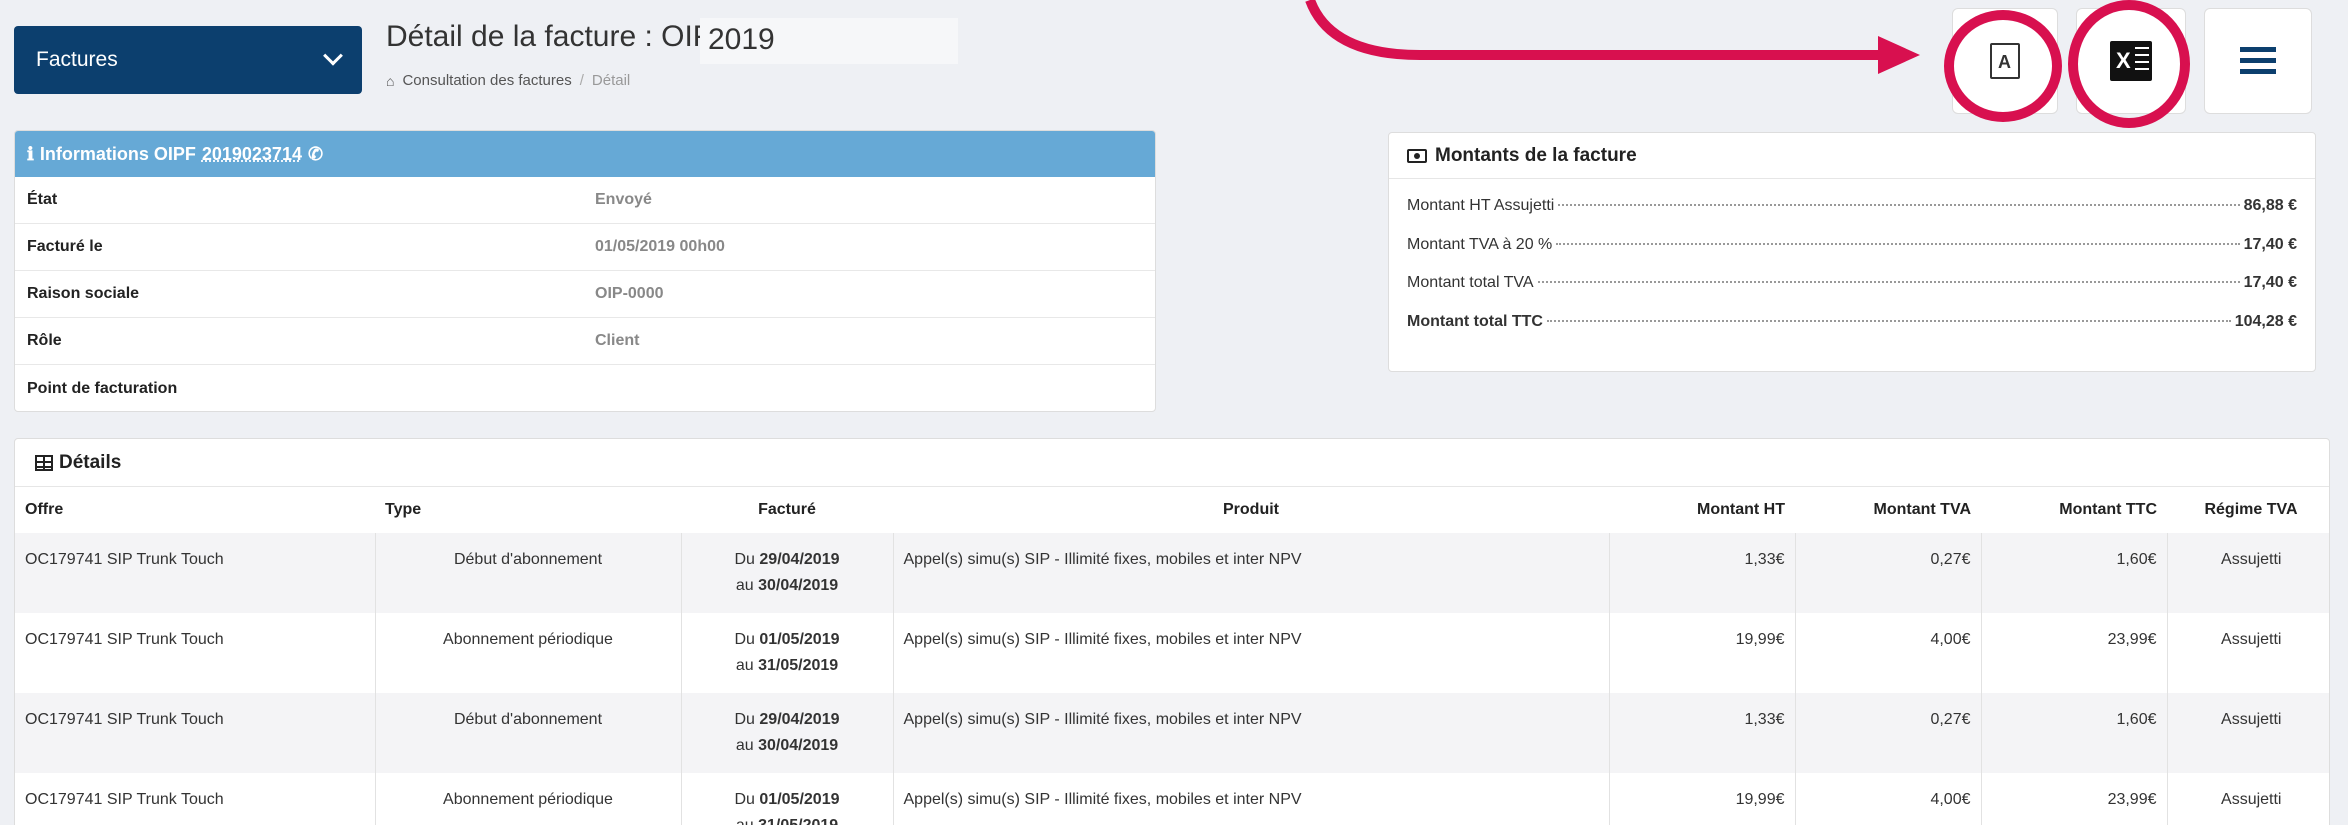  Describe the element at coordinates (2248, 510) in the screenshot. I see `column-header-regime-tva: Régime TVA` at that location.